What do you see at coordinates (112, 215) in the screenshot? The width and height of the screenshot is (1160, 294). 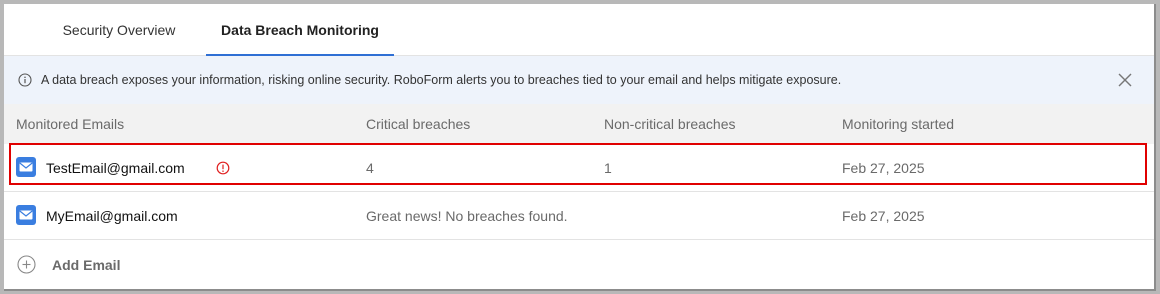 I see `email-address: MyEmail@gmail.com` at bounding box center [112, 215].